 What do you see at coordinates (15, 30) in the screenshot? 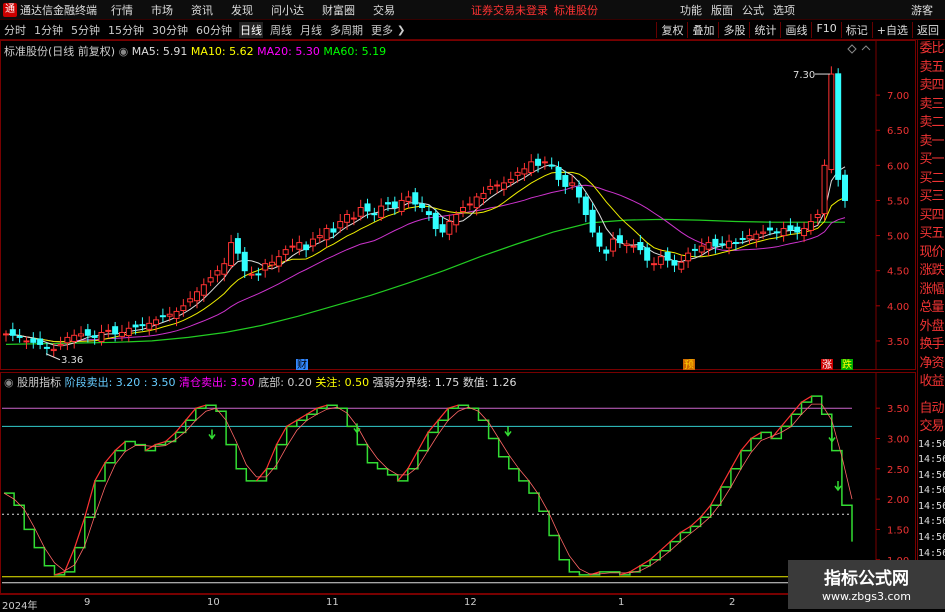
I see `period-fenshi: 分时` at bounding box center [15, 30].